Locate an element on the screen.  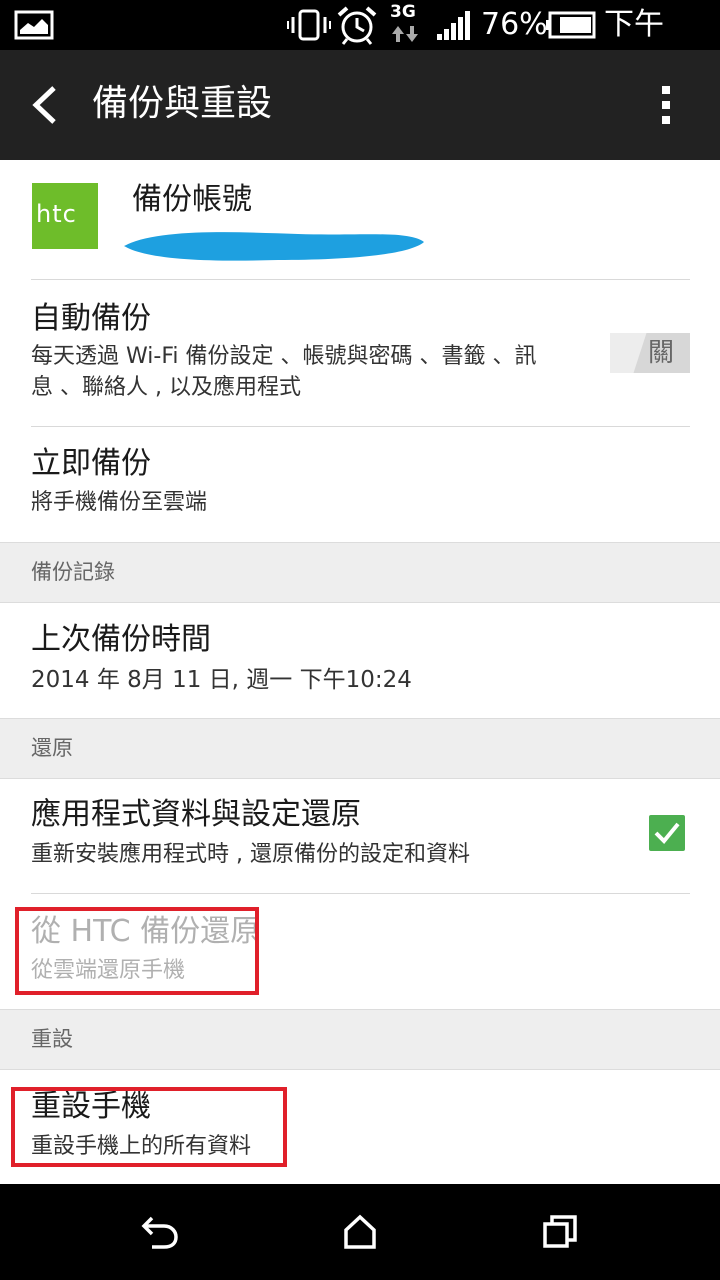
section-header-label: 重設 is located at coordinates (52, 1039).